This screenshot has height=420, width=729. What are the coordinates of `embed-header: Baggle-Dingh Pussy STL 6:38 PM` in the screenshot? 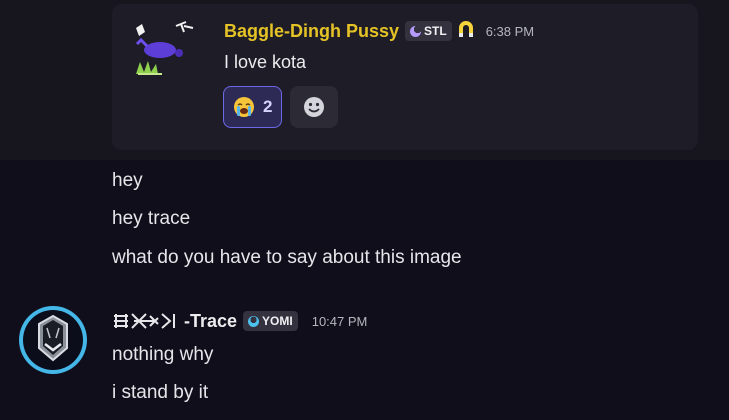 It's located at (379, 31).